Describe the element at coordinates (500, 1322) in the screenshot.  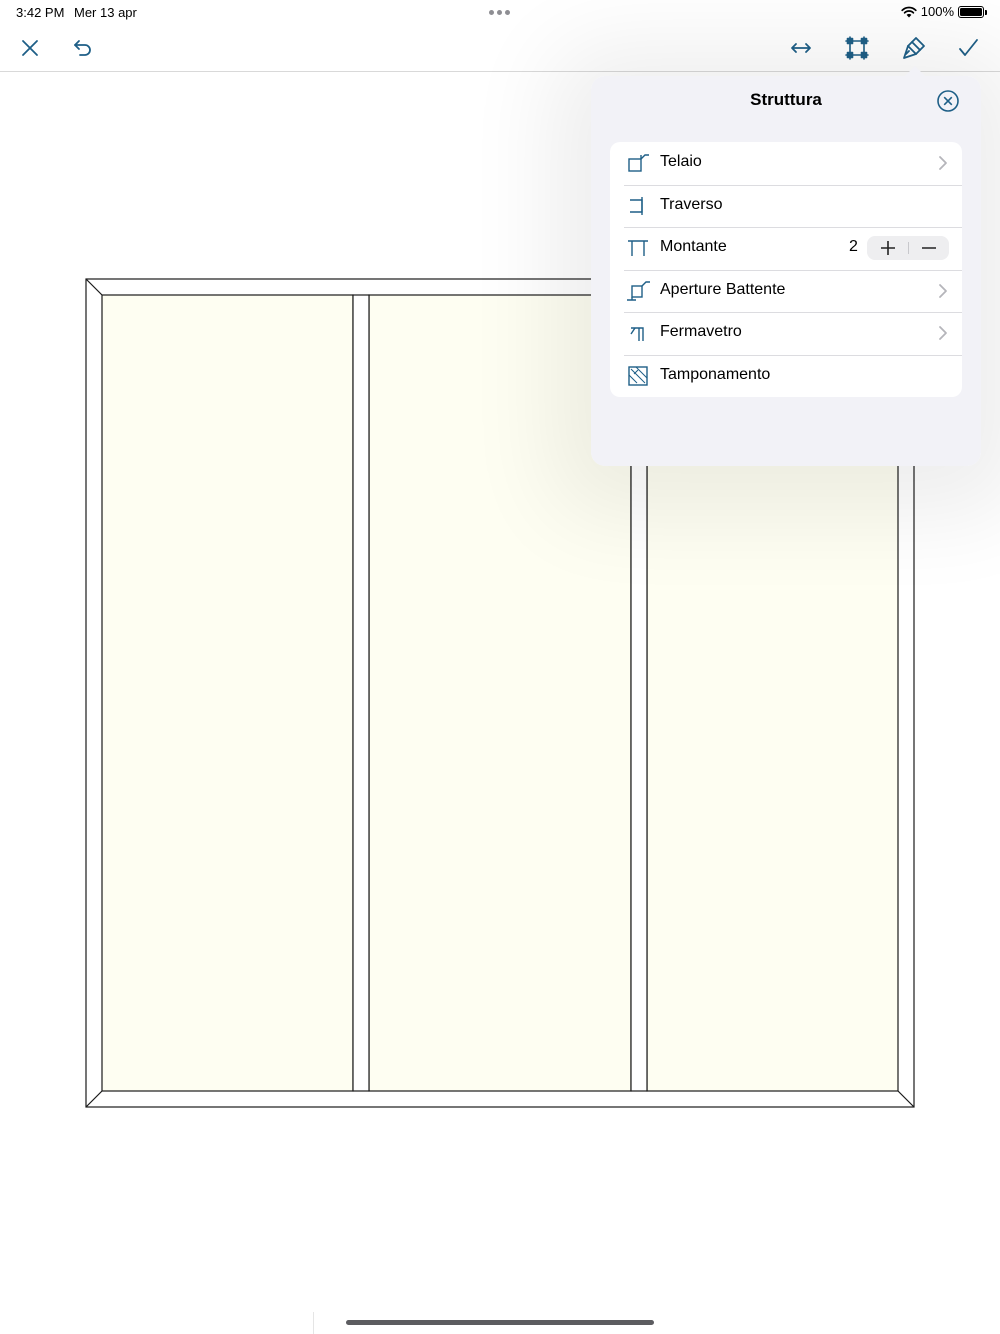
I see `home-indicator` at that location.